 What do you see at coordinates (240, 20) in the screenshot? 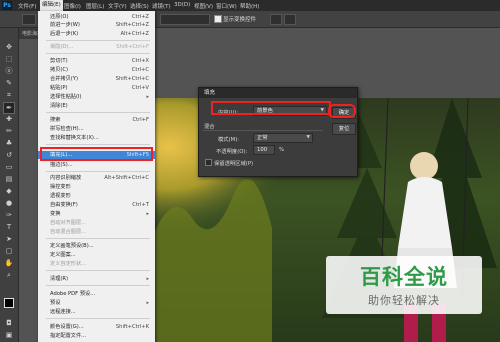
I see `show-transform-label: 显示变换控件` at bounding box center [240, 20].